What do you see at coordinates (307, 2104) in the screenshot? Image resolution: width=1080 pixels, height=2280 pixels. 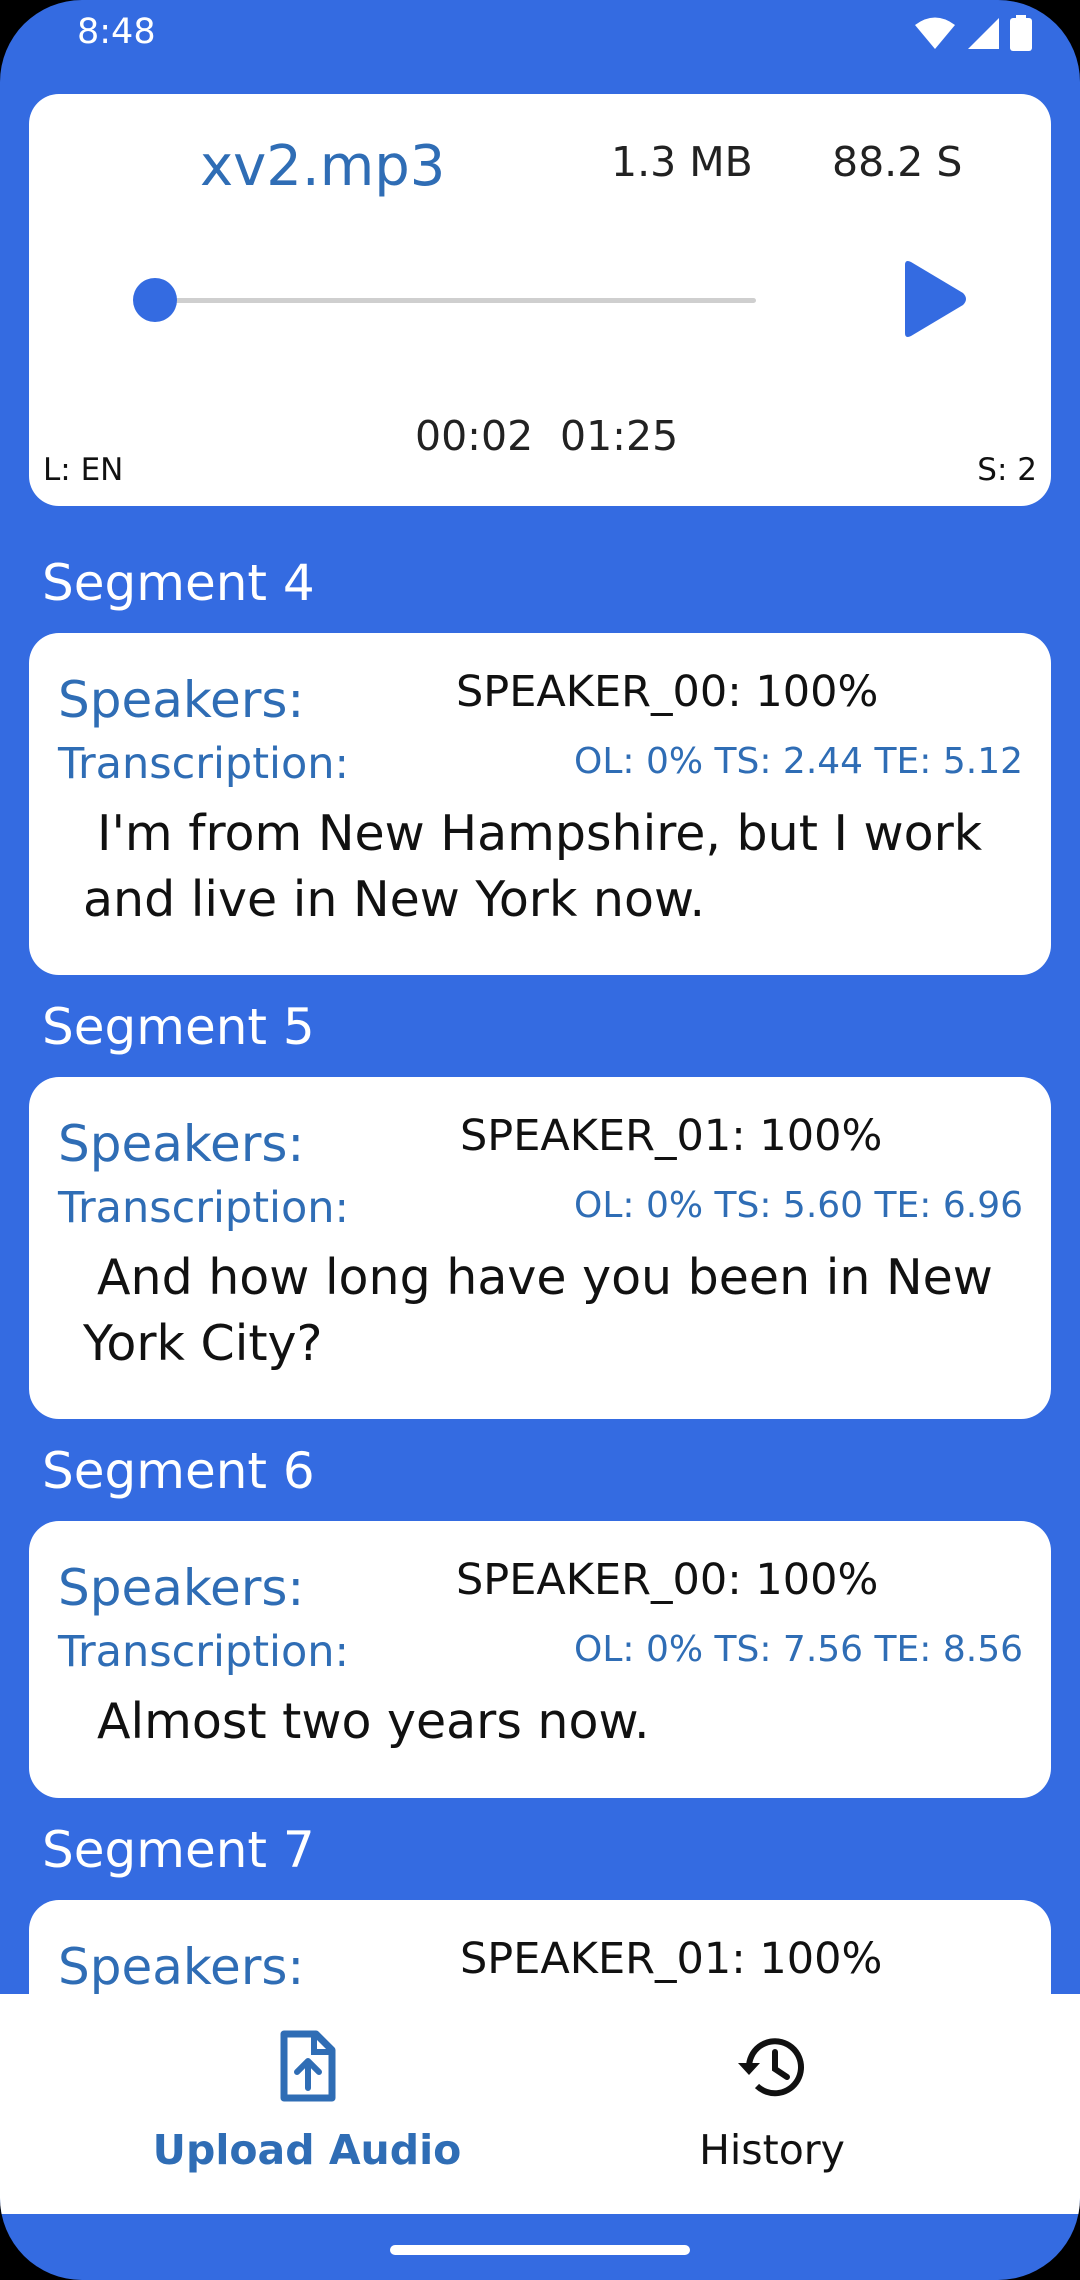 I see `nav-upload-audio: Upload Audio` at bounding box center [307, 2104].